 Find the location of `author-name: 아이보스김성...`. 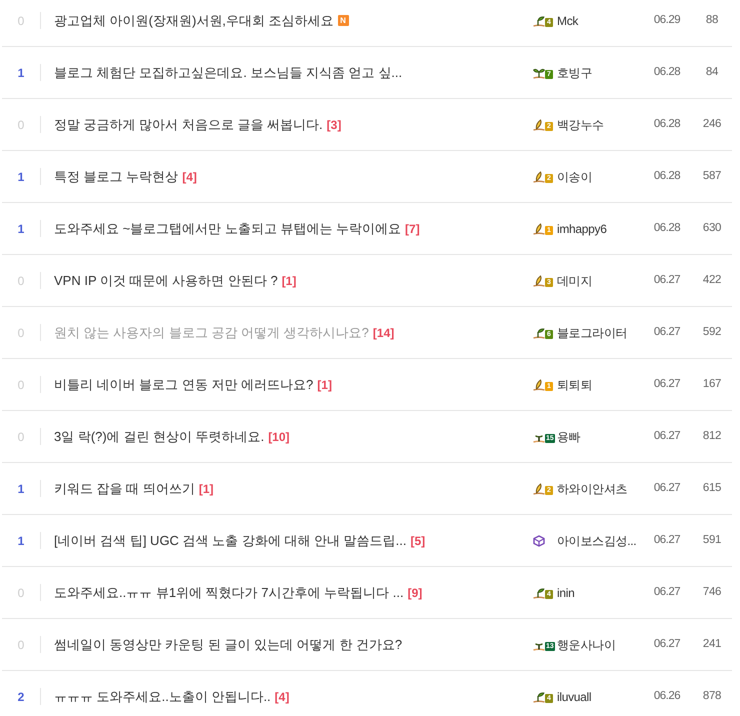

author-name: 아이보스김성... is located at coordinates (596, 541).